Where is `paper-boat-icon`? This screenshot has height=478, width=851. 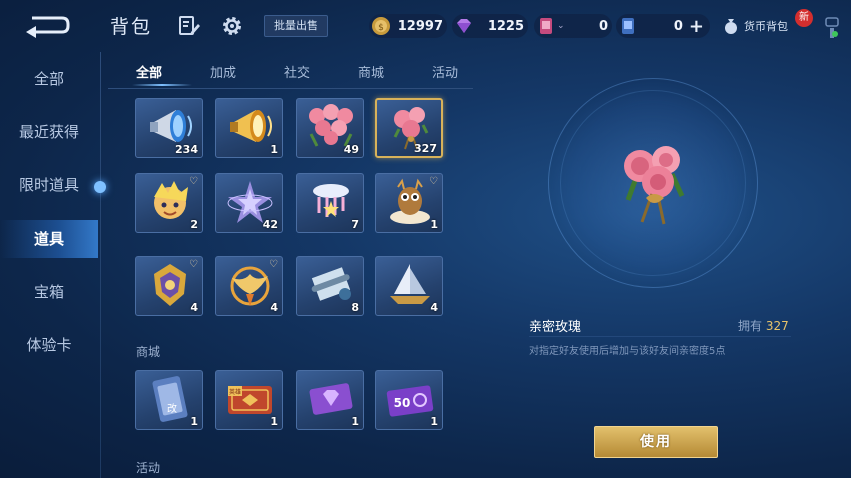 paper-boat-icon is located at coordinates (410, 284).